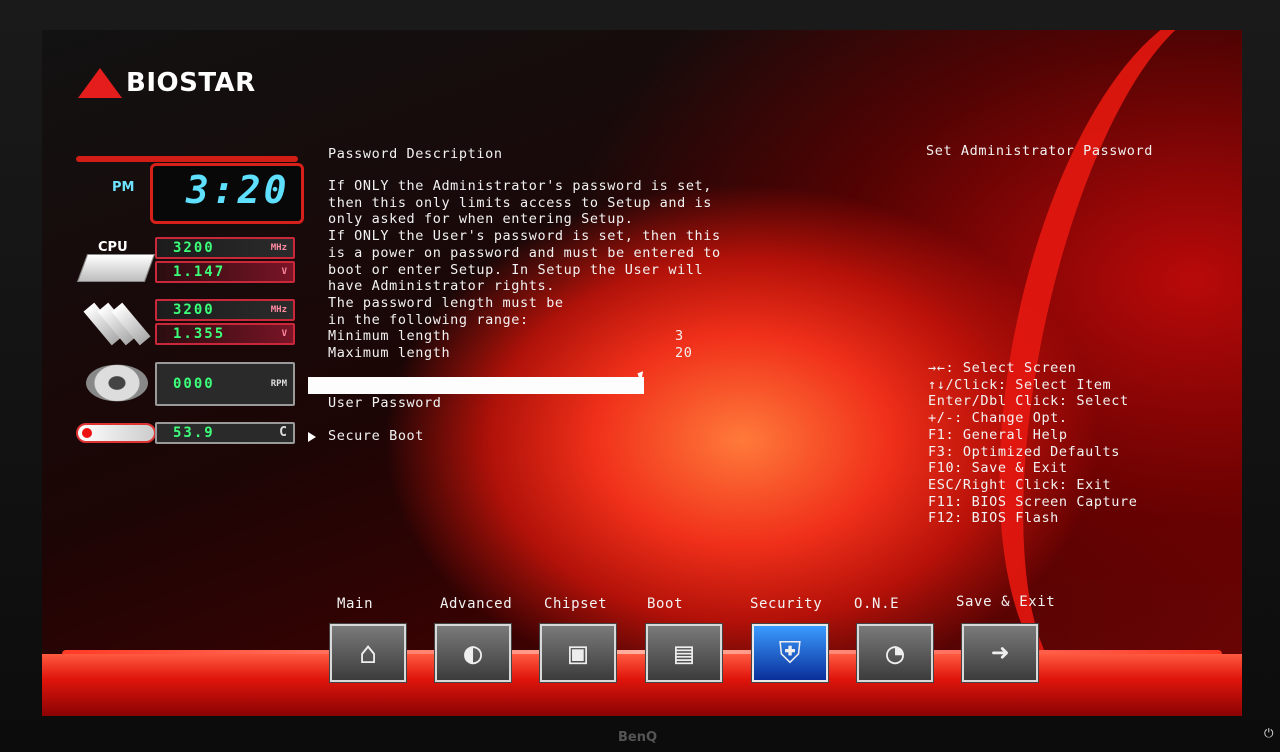 The image size is (1280, 752). I want to click on description-line: have Administrator rights., so click(441, 286).